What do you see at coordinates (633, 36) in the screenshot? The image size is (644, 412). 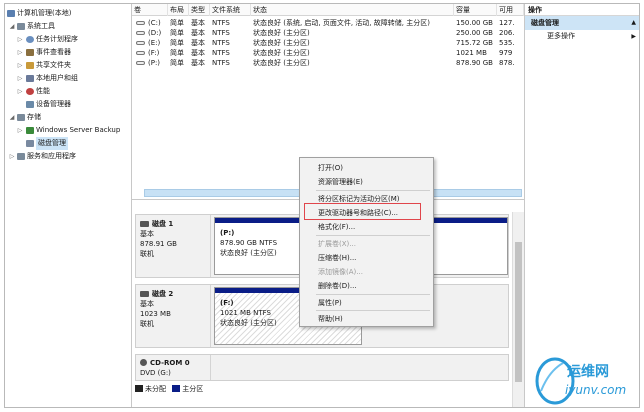 I see `submenu-arrow-icon: ▶` at bounding box center [633, 36].